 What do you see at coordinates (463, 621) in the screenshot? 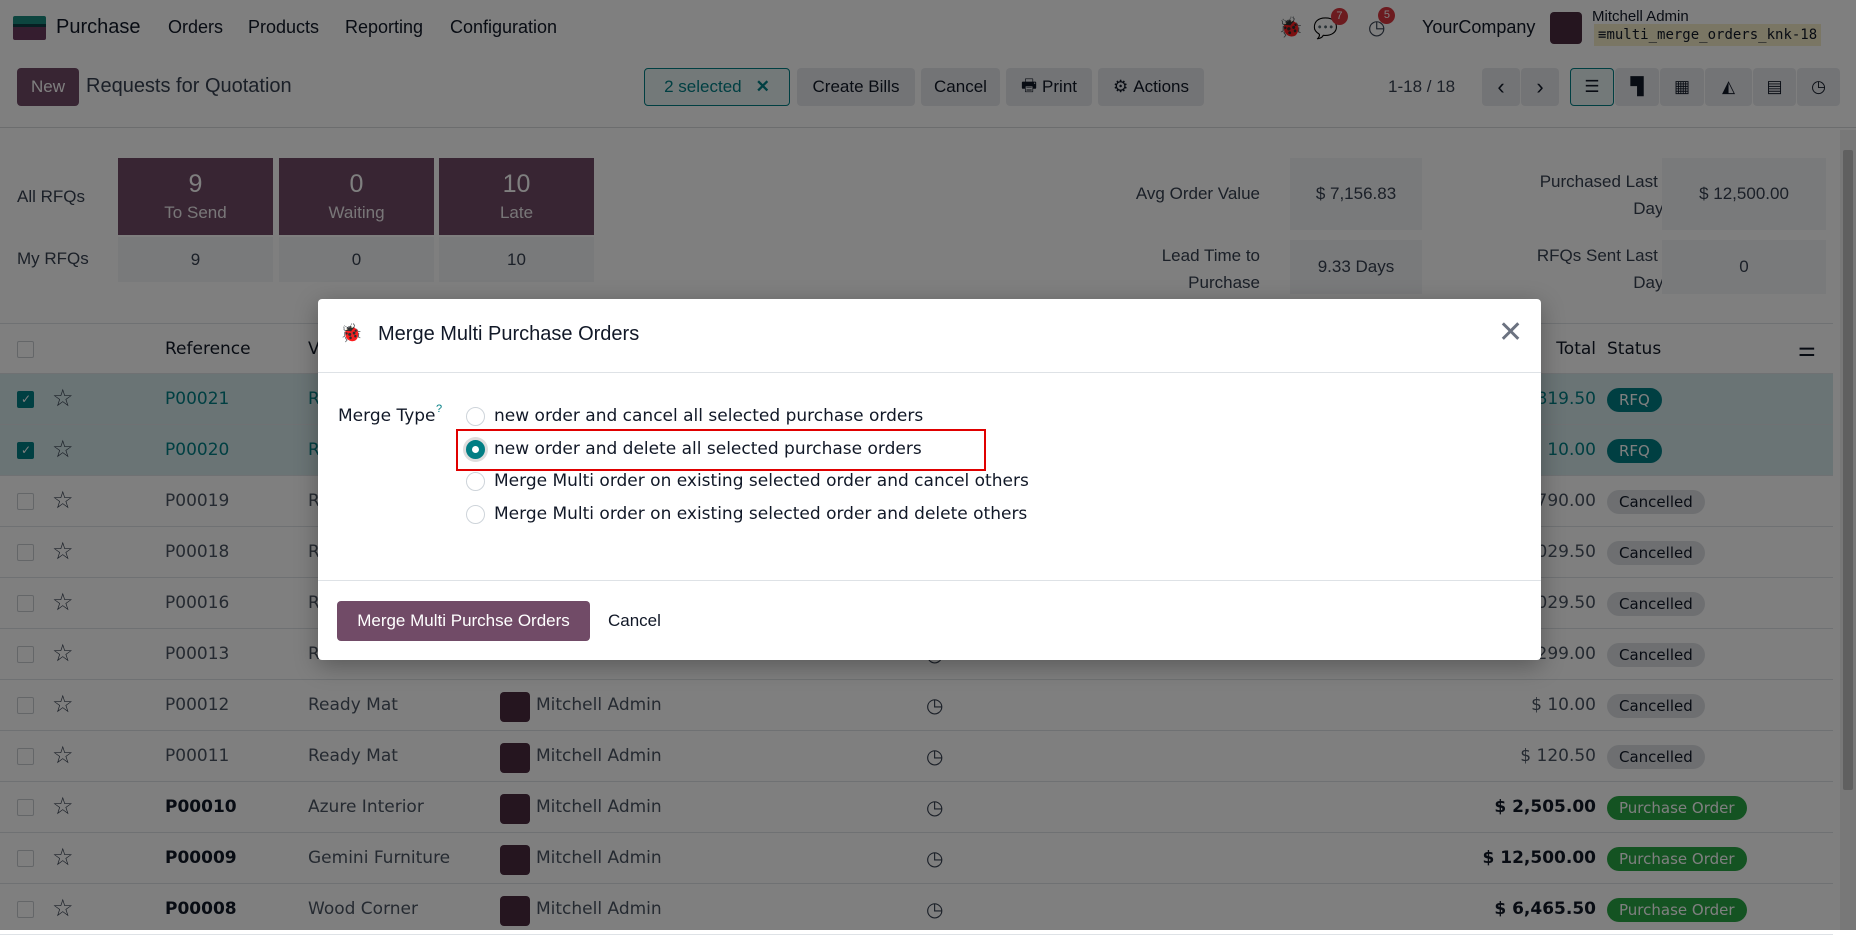
I see `merge-confirm-button: Merge Multi Purchse Orders` at bounding box center [463, 621].